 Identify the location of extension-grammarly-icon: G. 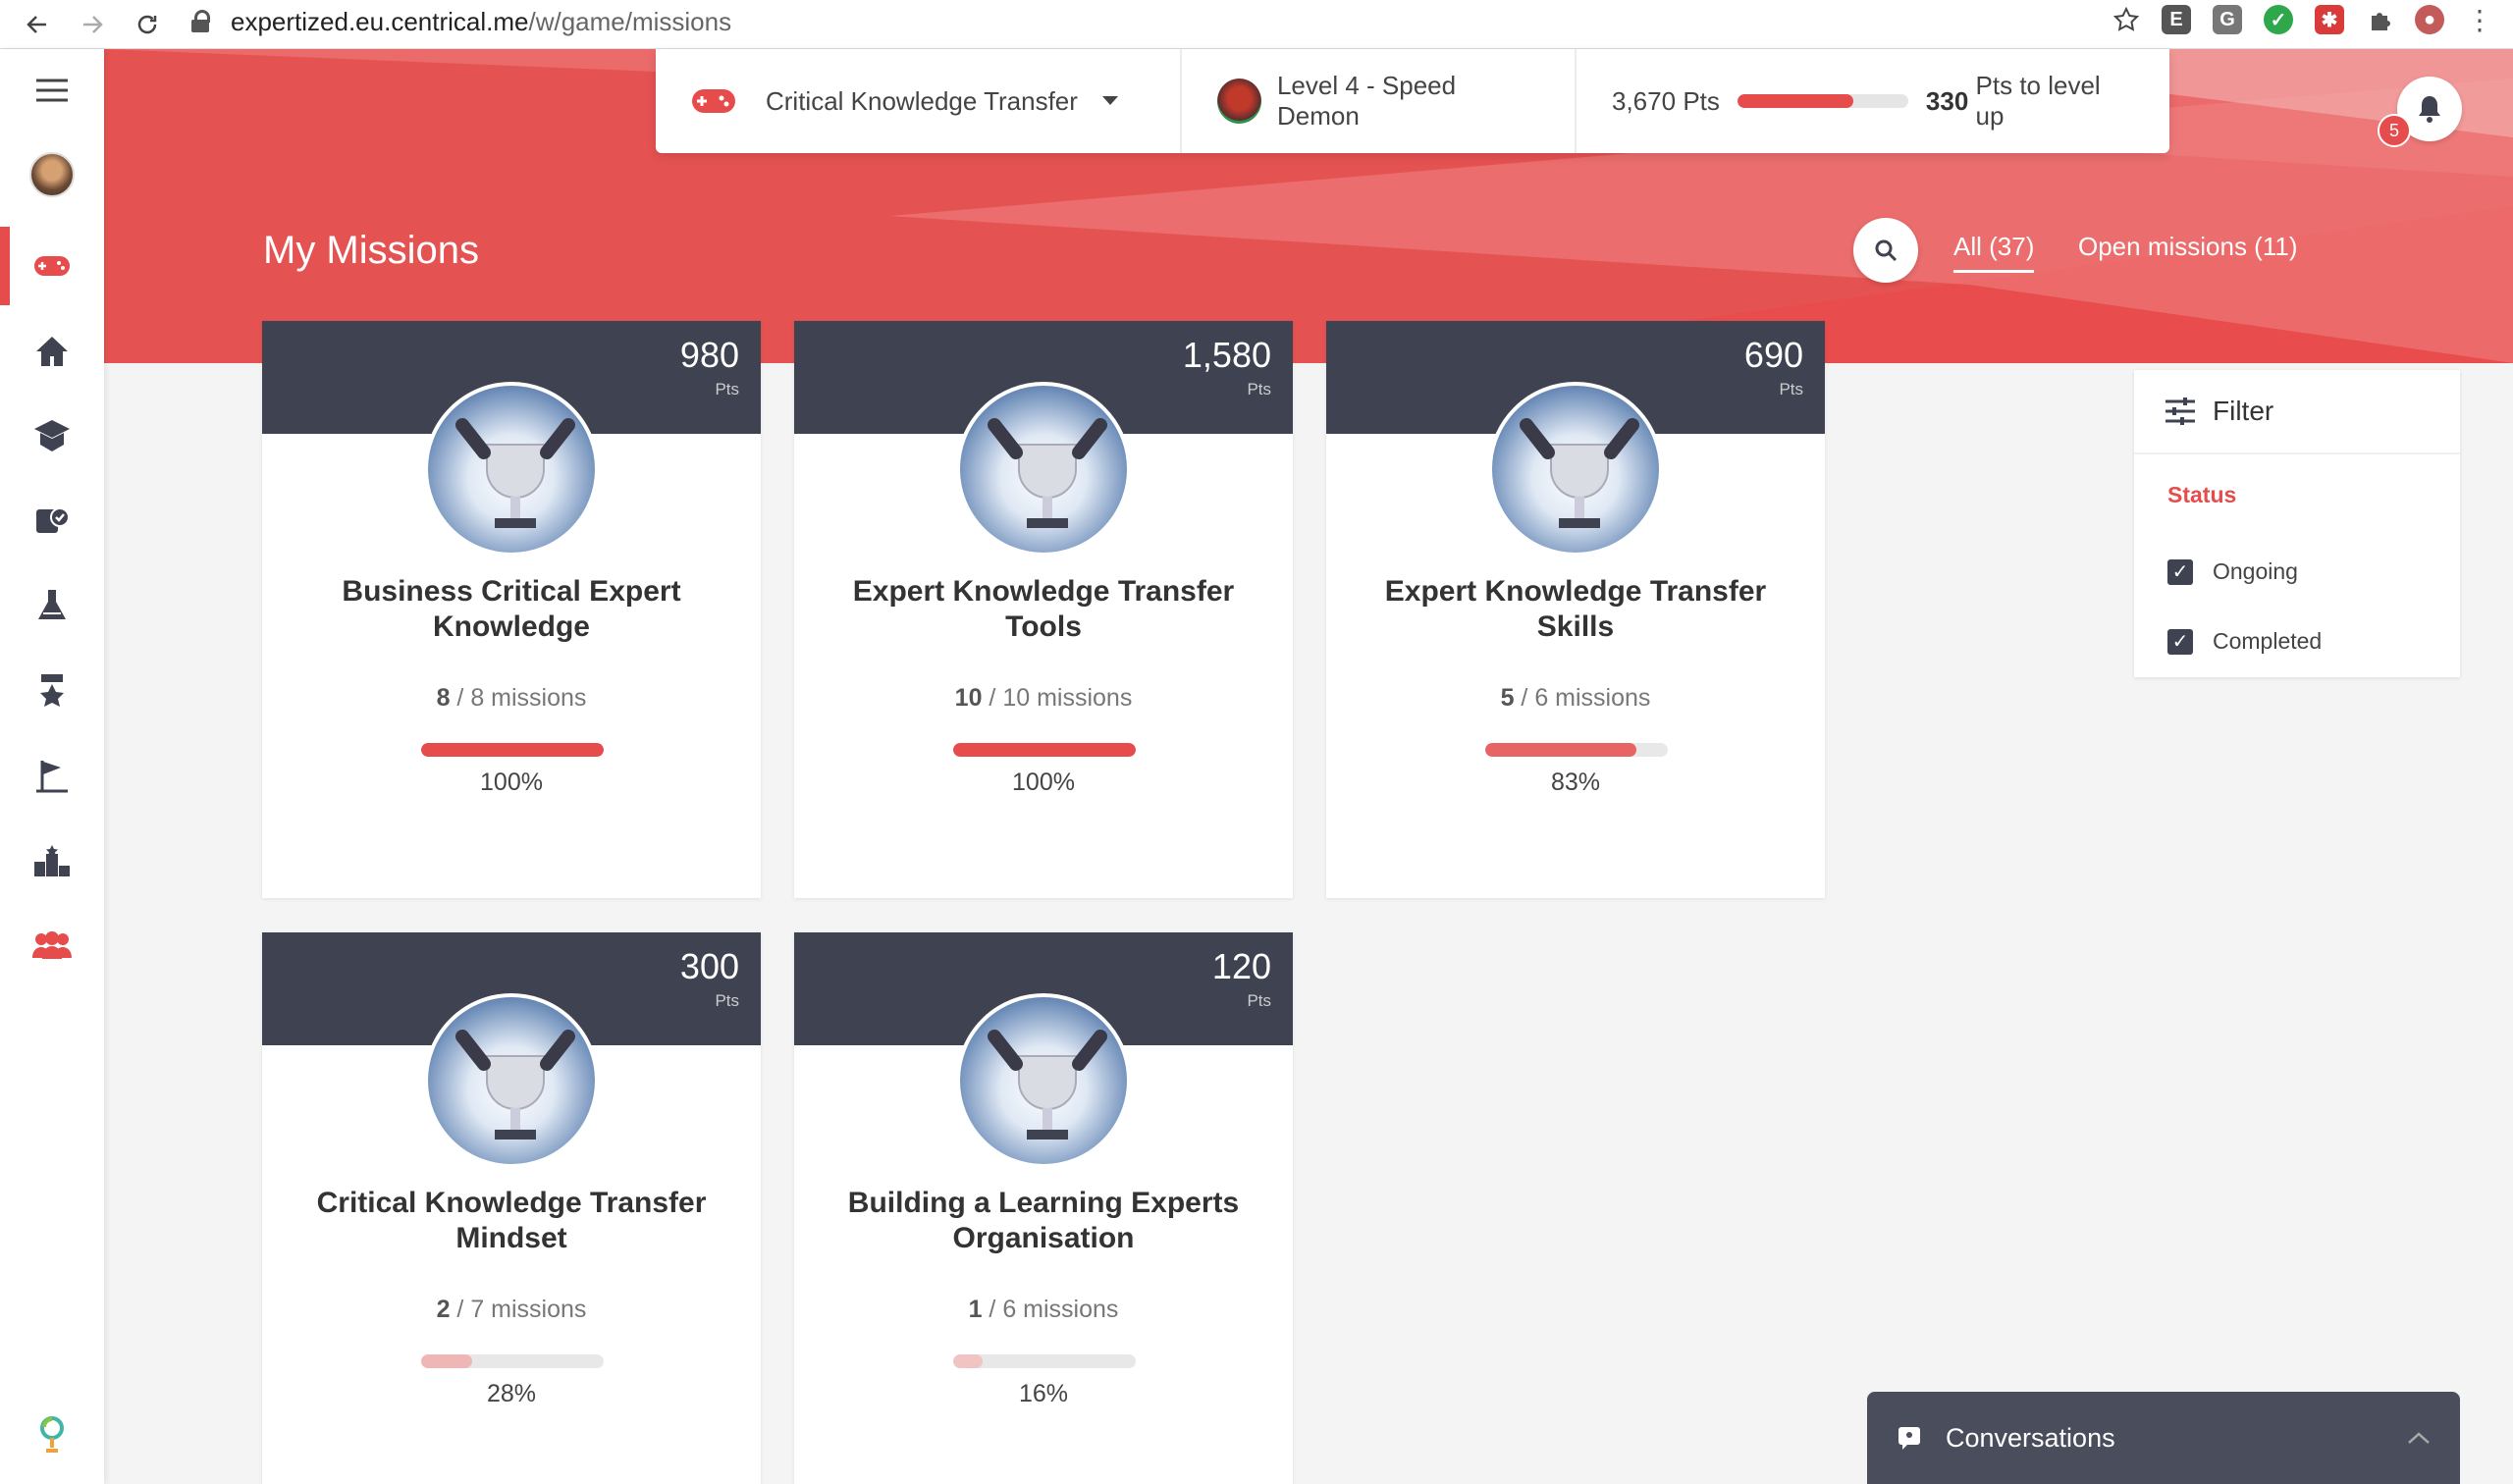
(2227, 19).